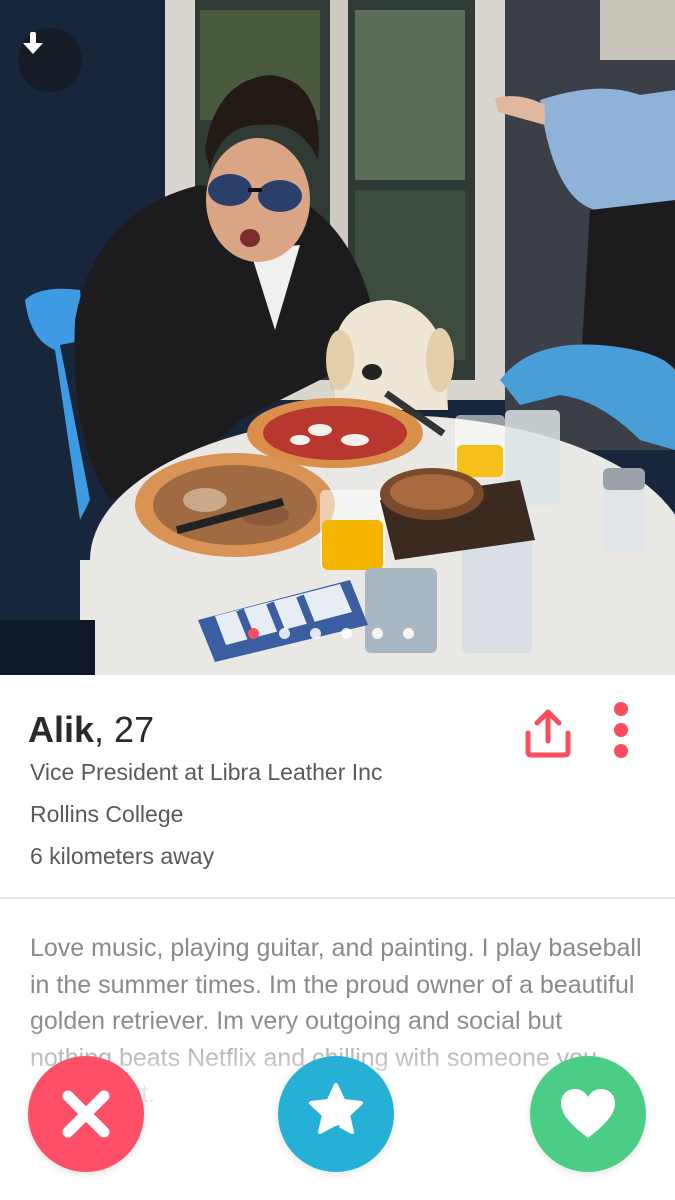 The image size is (675, 1200). Describe the element at coordinates (206, 772) in the screenshot. I see `profile-job: Vice President at Libra Leather Inc` at that location.